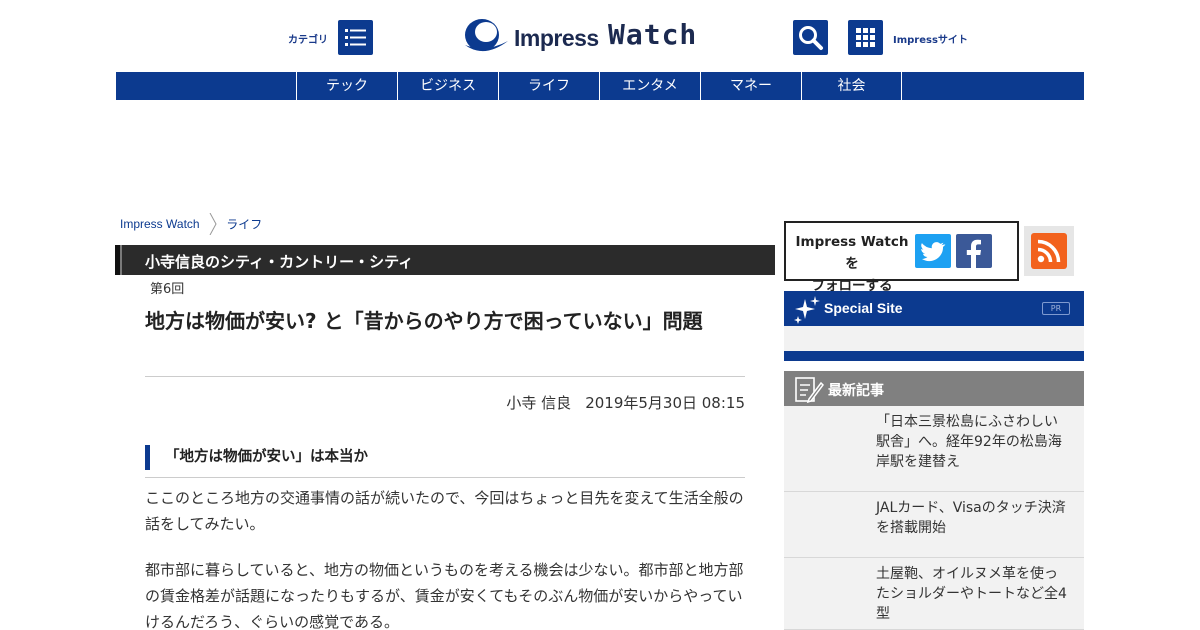  I want to click on latest-article-item: JALカード、Visaのタッチ決済を搭載開始, so click(934, 525).